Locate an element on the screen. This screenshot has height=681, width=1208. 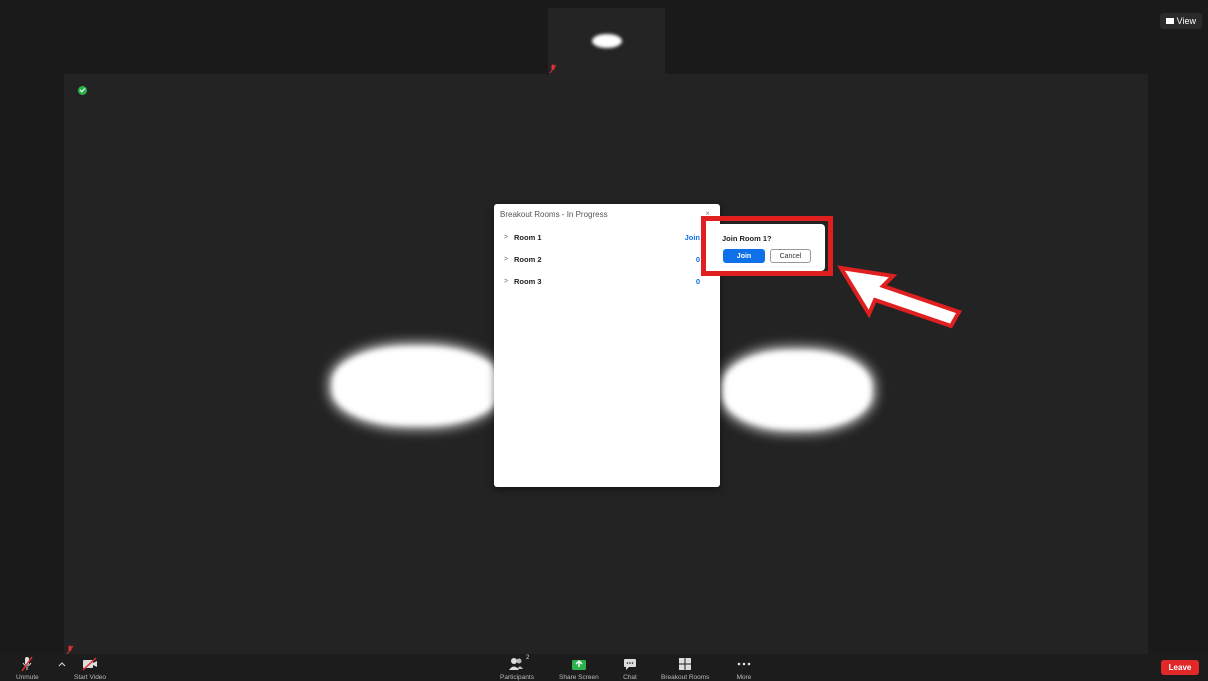
panel-title: Breakout Rooms - In Progress is located at coordinates (554, 214).